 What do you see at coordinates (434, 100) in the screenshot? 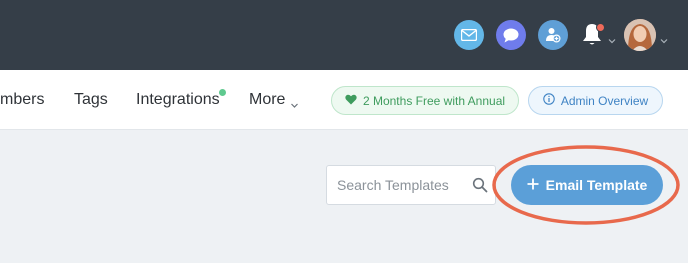
I see `annual-promo-label: 2 Months Free with Annual` at bounding box center [434, 100].